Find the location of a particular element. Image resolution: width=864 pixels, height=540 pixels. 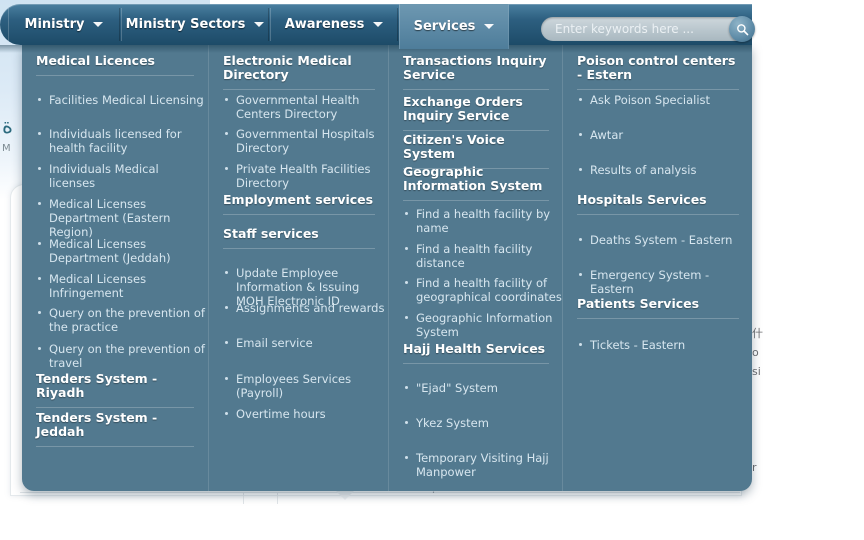

mega-menu-link: Query on the prevention of the practice is located at coordinates (121, 320).